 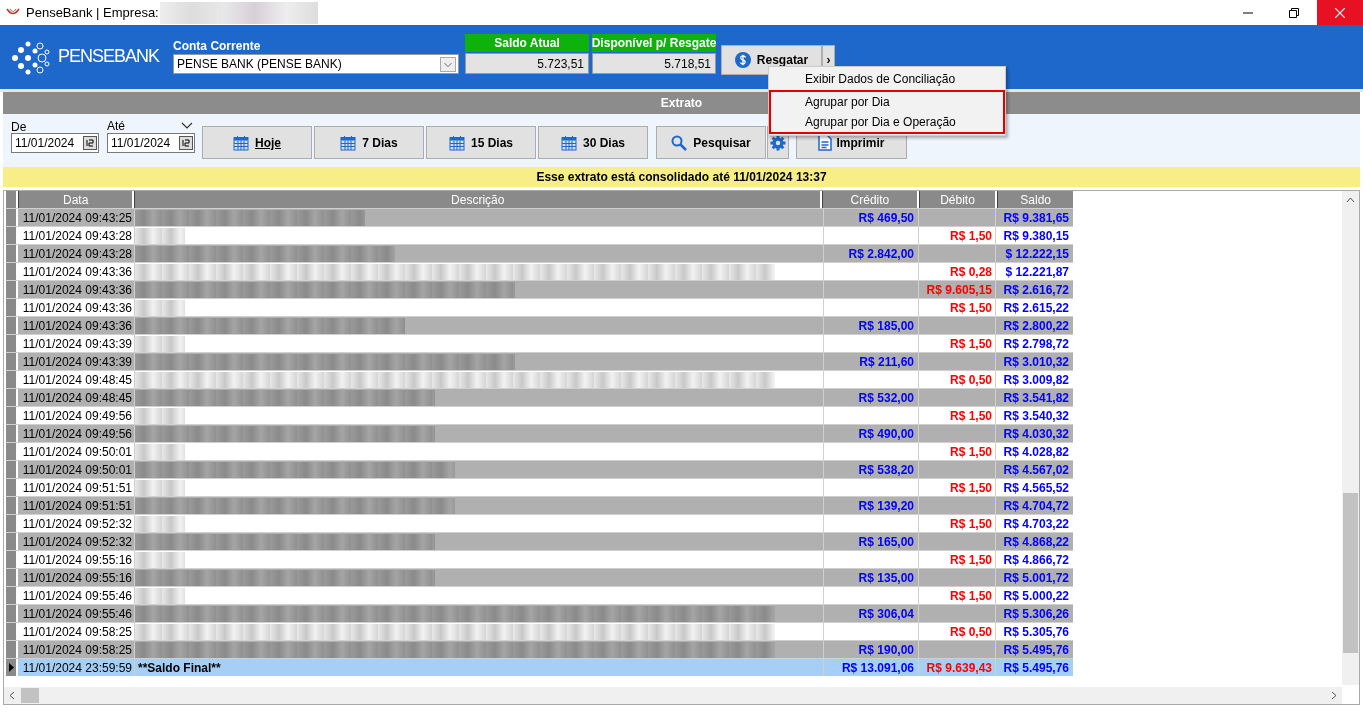 What do you see at coordinates (1334, 695) in the screenshot?
I see `scroll-right-icon` at bounding box center [1334, 695].